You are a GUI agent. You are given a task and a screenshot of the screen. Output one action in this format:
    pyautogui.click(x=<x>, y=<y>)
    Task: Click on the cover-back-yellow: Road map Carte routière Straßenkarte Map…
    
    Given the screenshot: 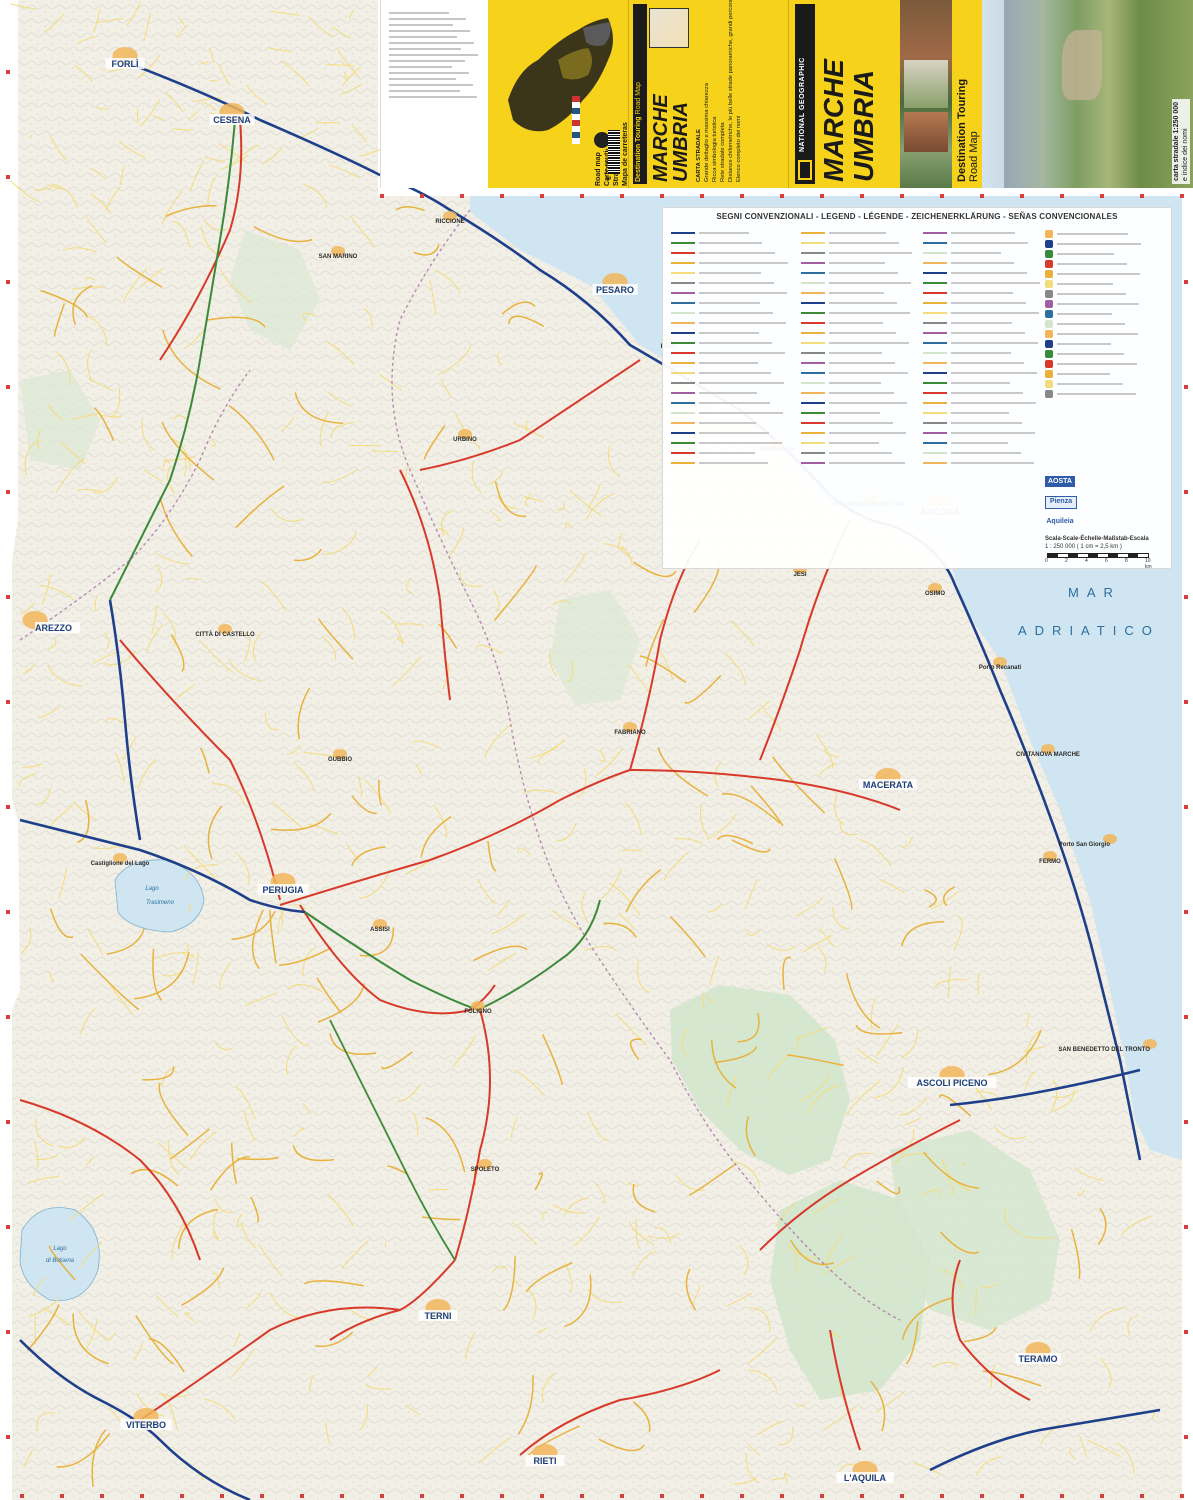 What is the action you would take?
    pyautogui.click(x=558, y=94)
    